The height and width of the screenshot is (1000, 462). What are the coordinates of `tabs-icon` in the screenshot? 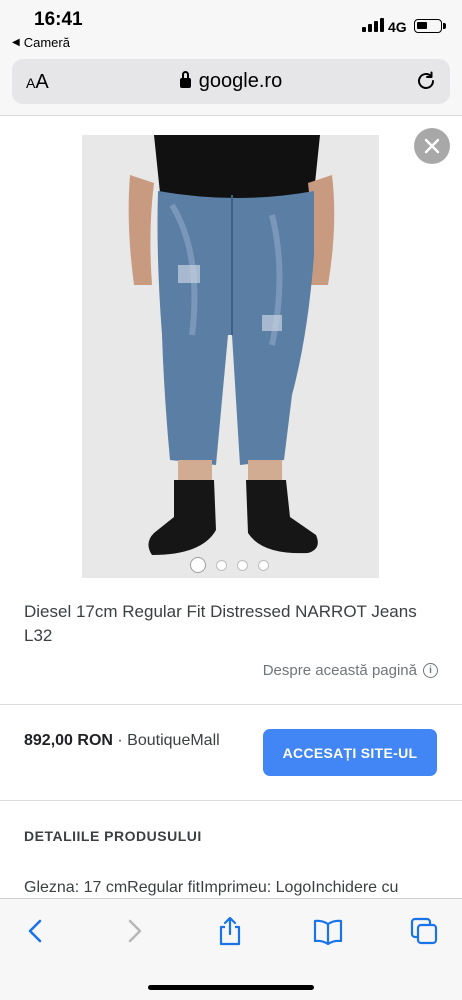 It's located at (424, 931).